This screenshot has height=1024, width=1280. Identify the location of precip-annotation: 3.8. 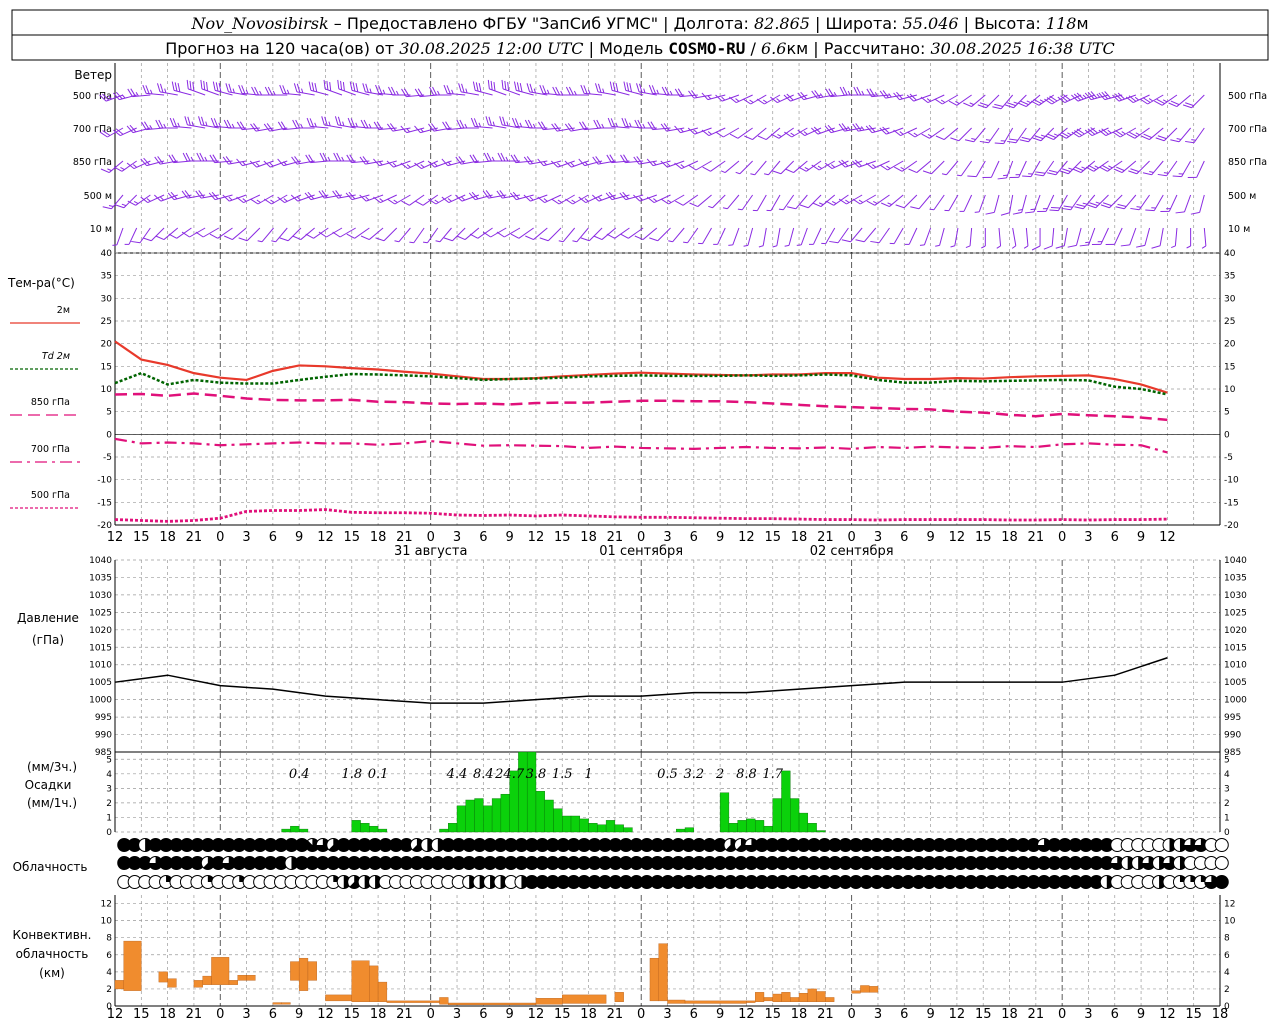
(536, 774).